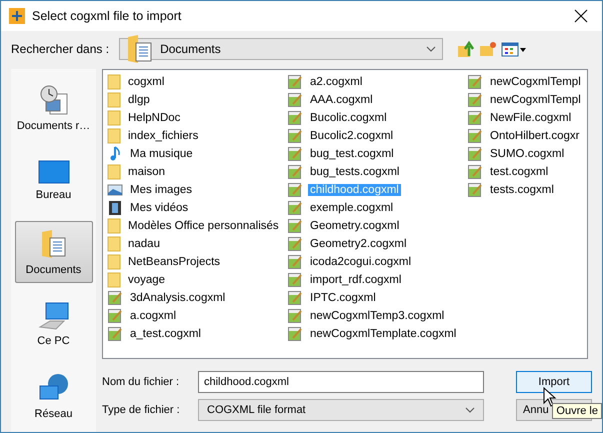  I want to click on look-in-label: Rechercher dans :, so click(60, 49).